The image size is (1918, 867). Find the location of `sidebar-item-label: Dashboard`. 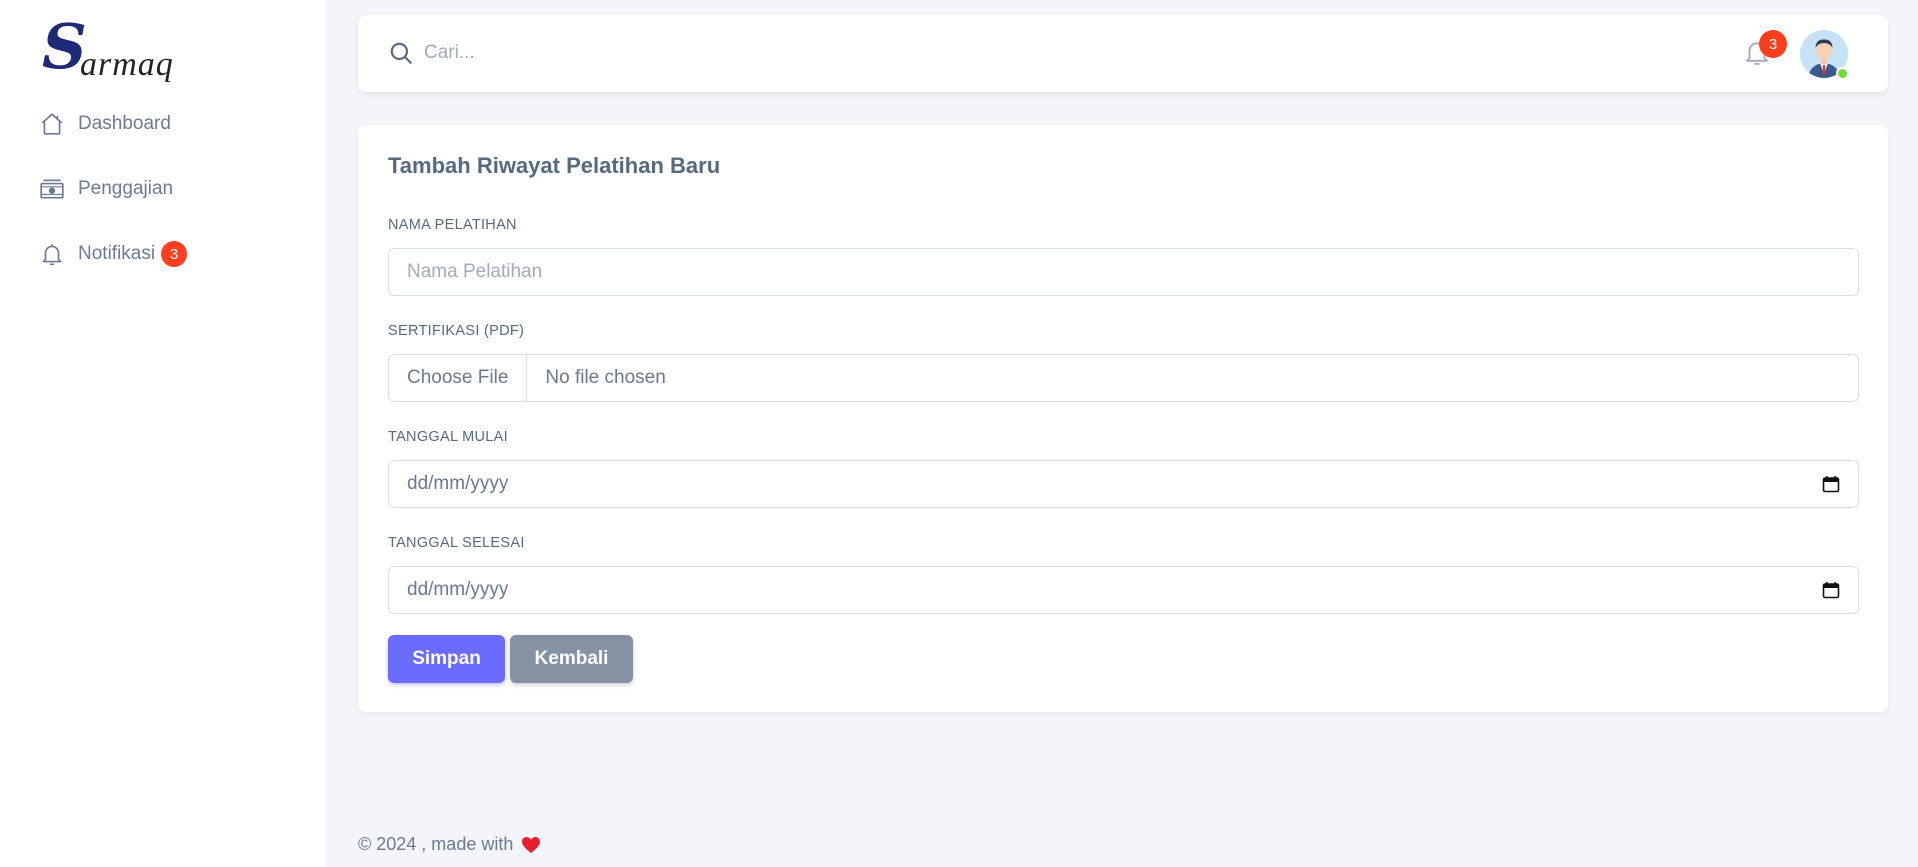

sidebar-item-label: Dashboard is located at coordinates (124, 123).